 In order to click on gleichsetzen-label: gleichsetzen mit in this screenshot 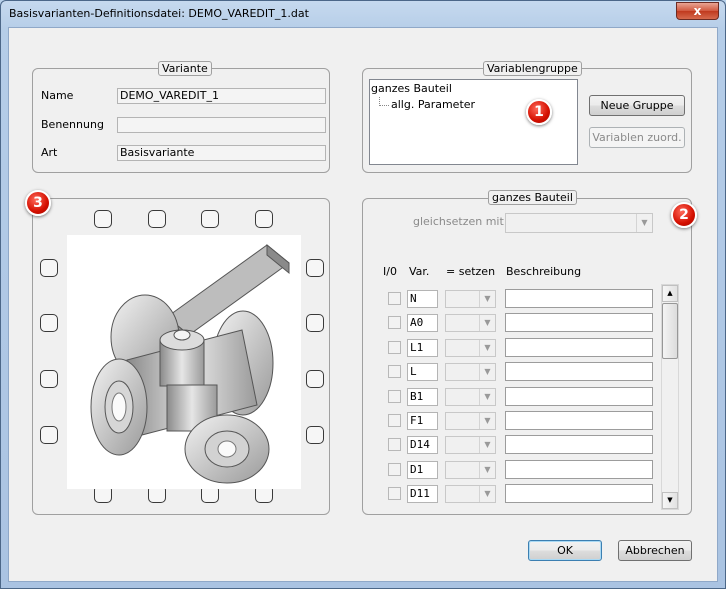, I will do `click(458, 221)`.